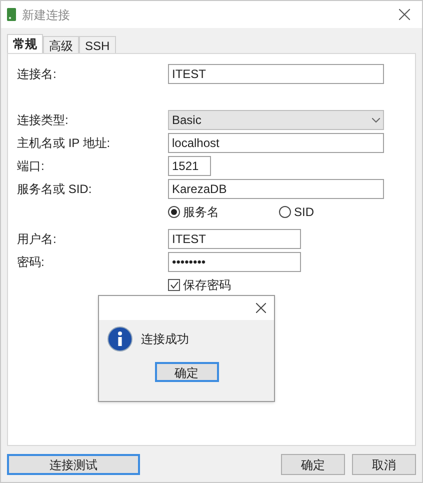 This screenshot has width=423, height=483. What do you see at coordinates (73, 464) in the screenshot?
I see `test-connection-button: 连接测试` at bounding box center [73, 464].